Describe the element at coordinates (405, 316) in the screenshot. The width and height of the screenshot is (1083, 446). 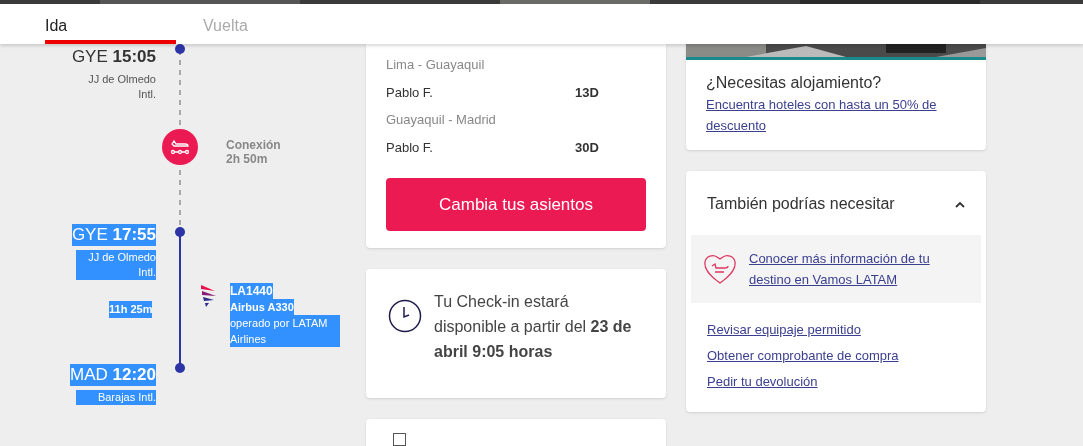
I see `clock-icon` at that location.